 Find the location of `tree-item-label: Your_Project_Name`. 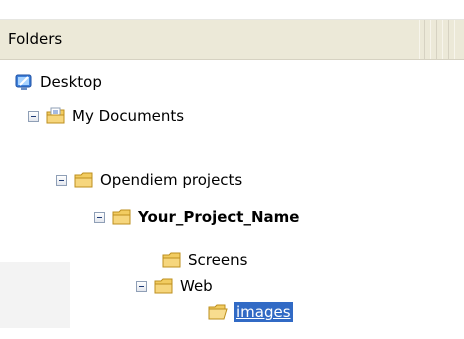

tree-item-label: Your_Project_Name is located at coordinates (219, 217).